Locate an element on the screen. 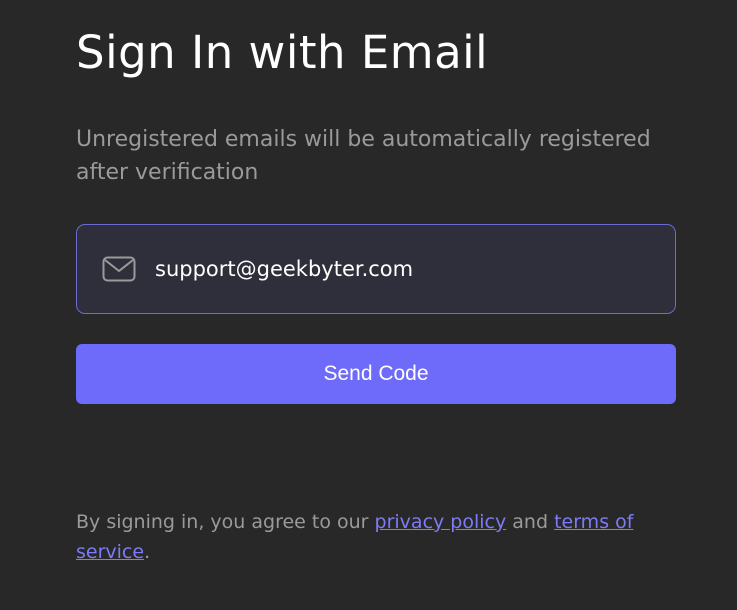 The image size is (737, 610). terms-middle: and is located at coordinates (530, 522).